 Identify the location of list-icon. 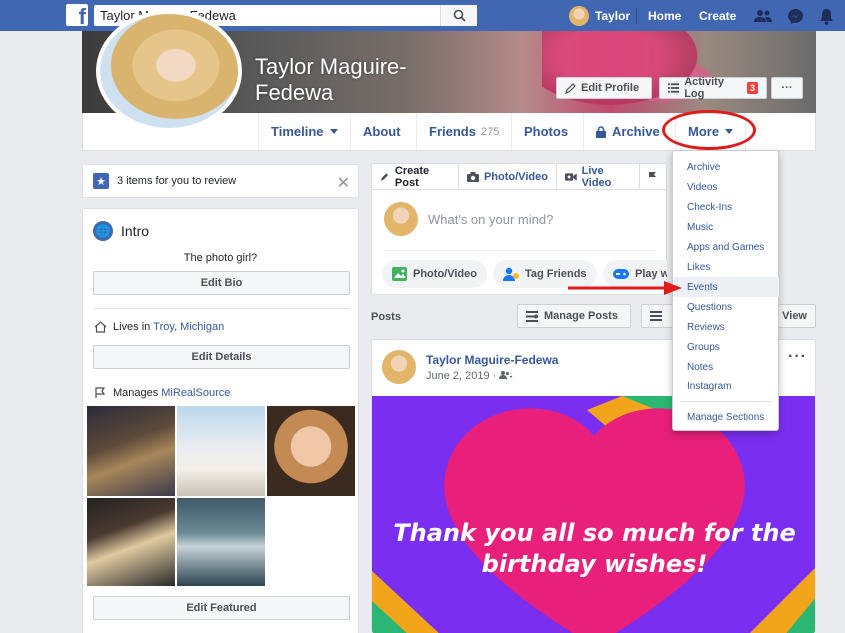
(674, 88).